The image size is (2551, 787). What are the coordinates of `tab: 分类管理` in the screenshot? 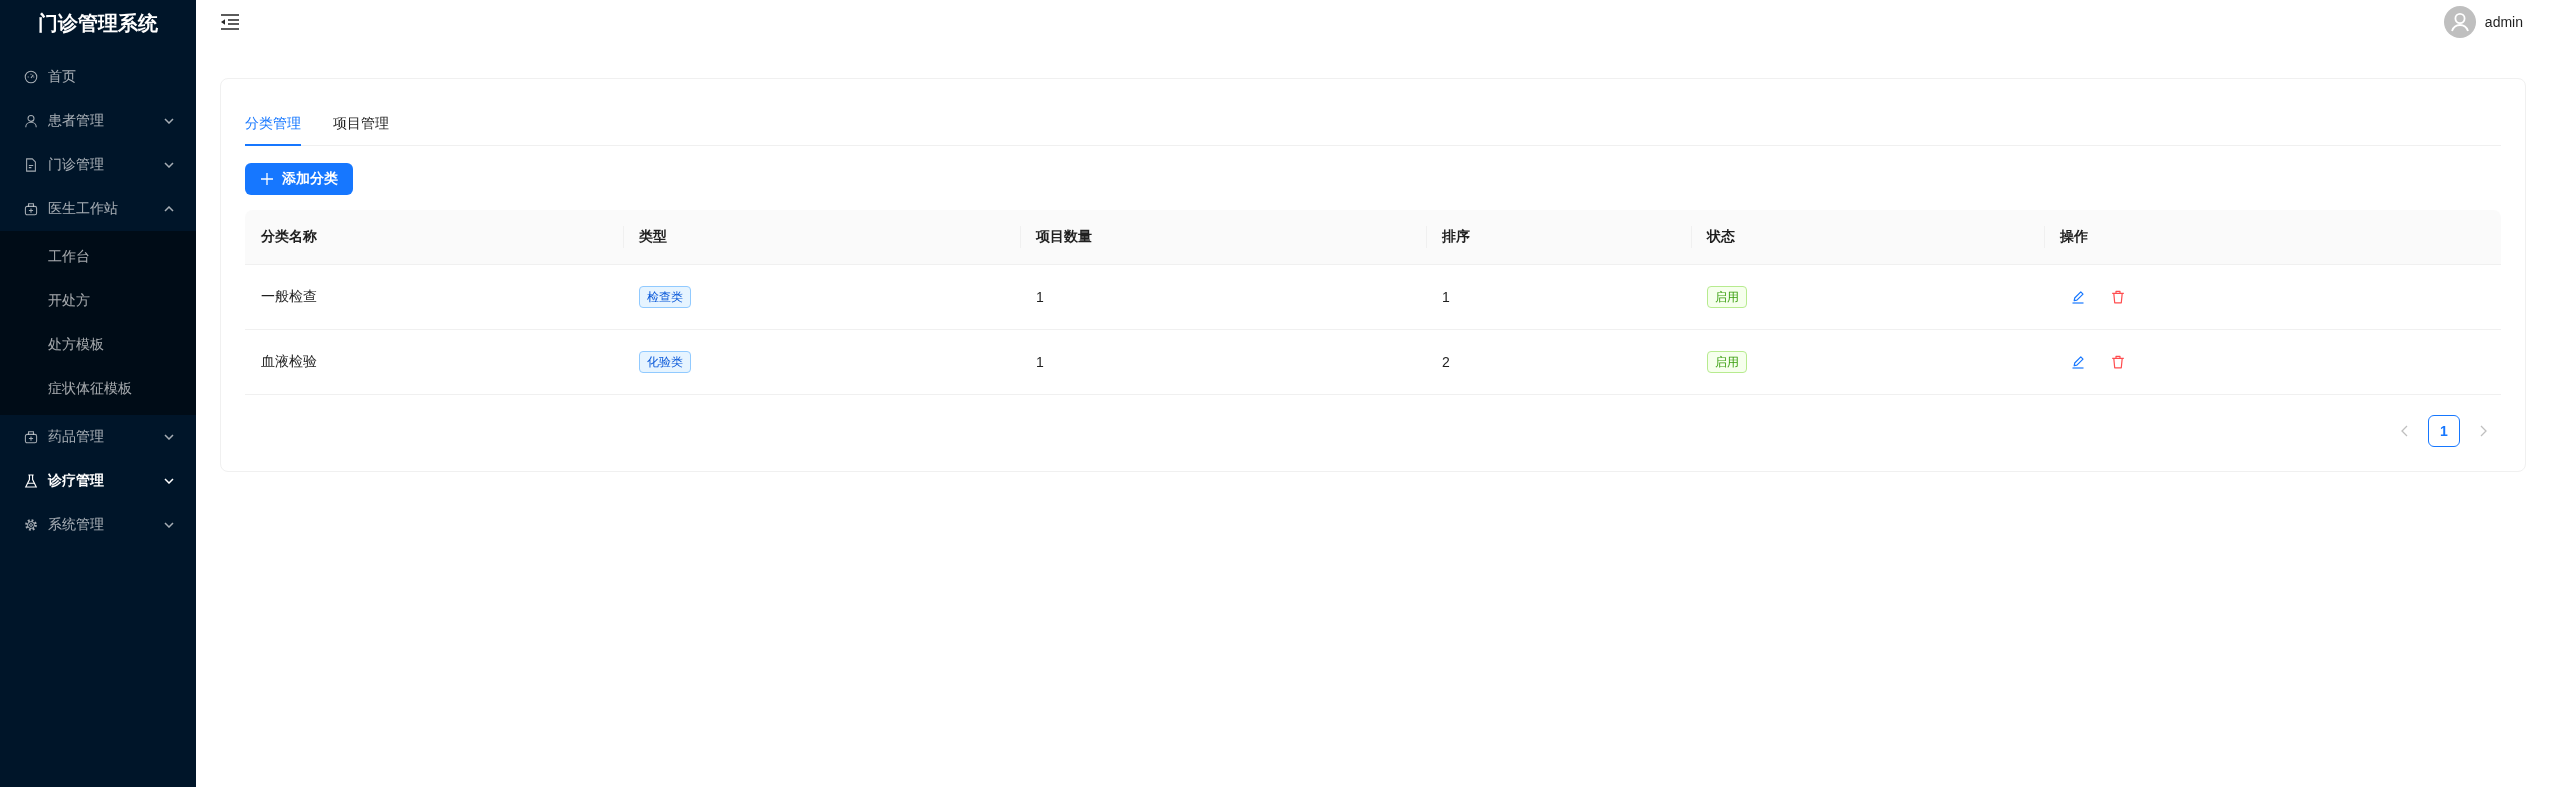 It's located at (273, 124).